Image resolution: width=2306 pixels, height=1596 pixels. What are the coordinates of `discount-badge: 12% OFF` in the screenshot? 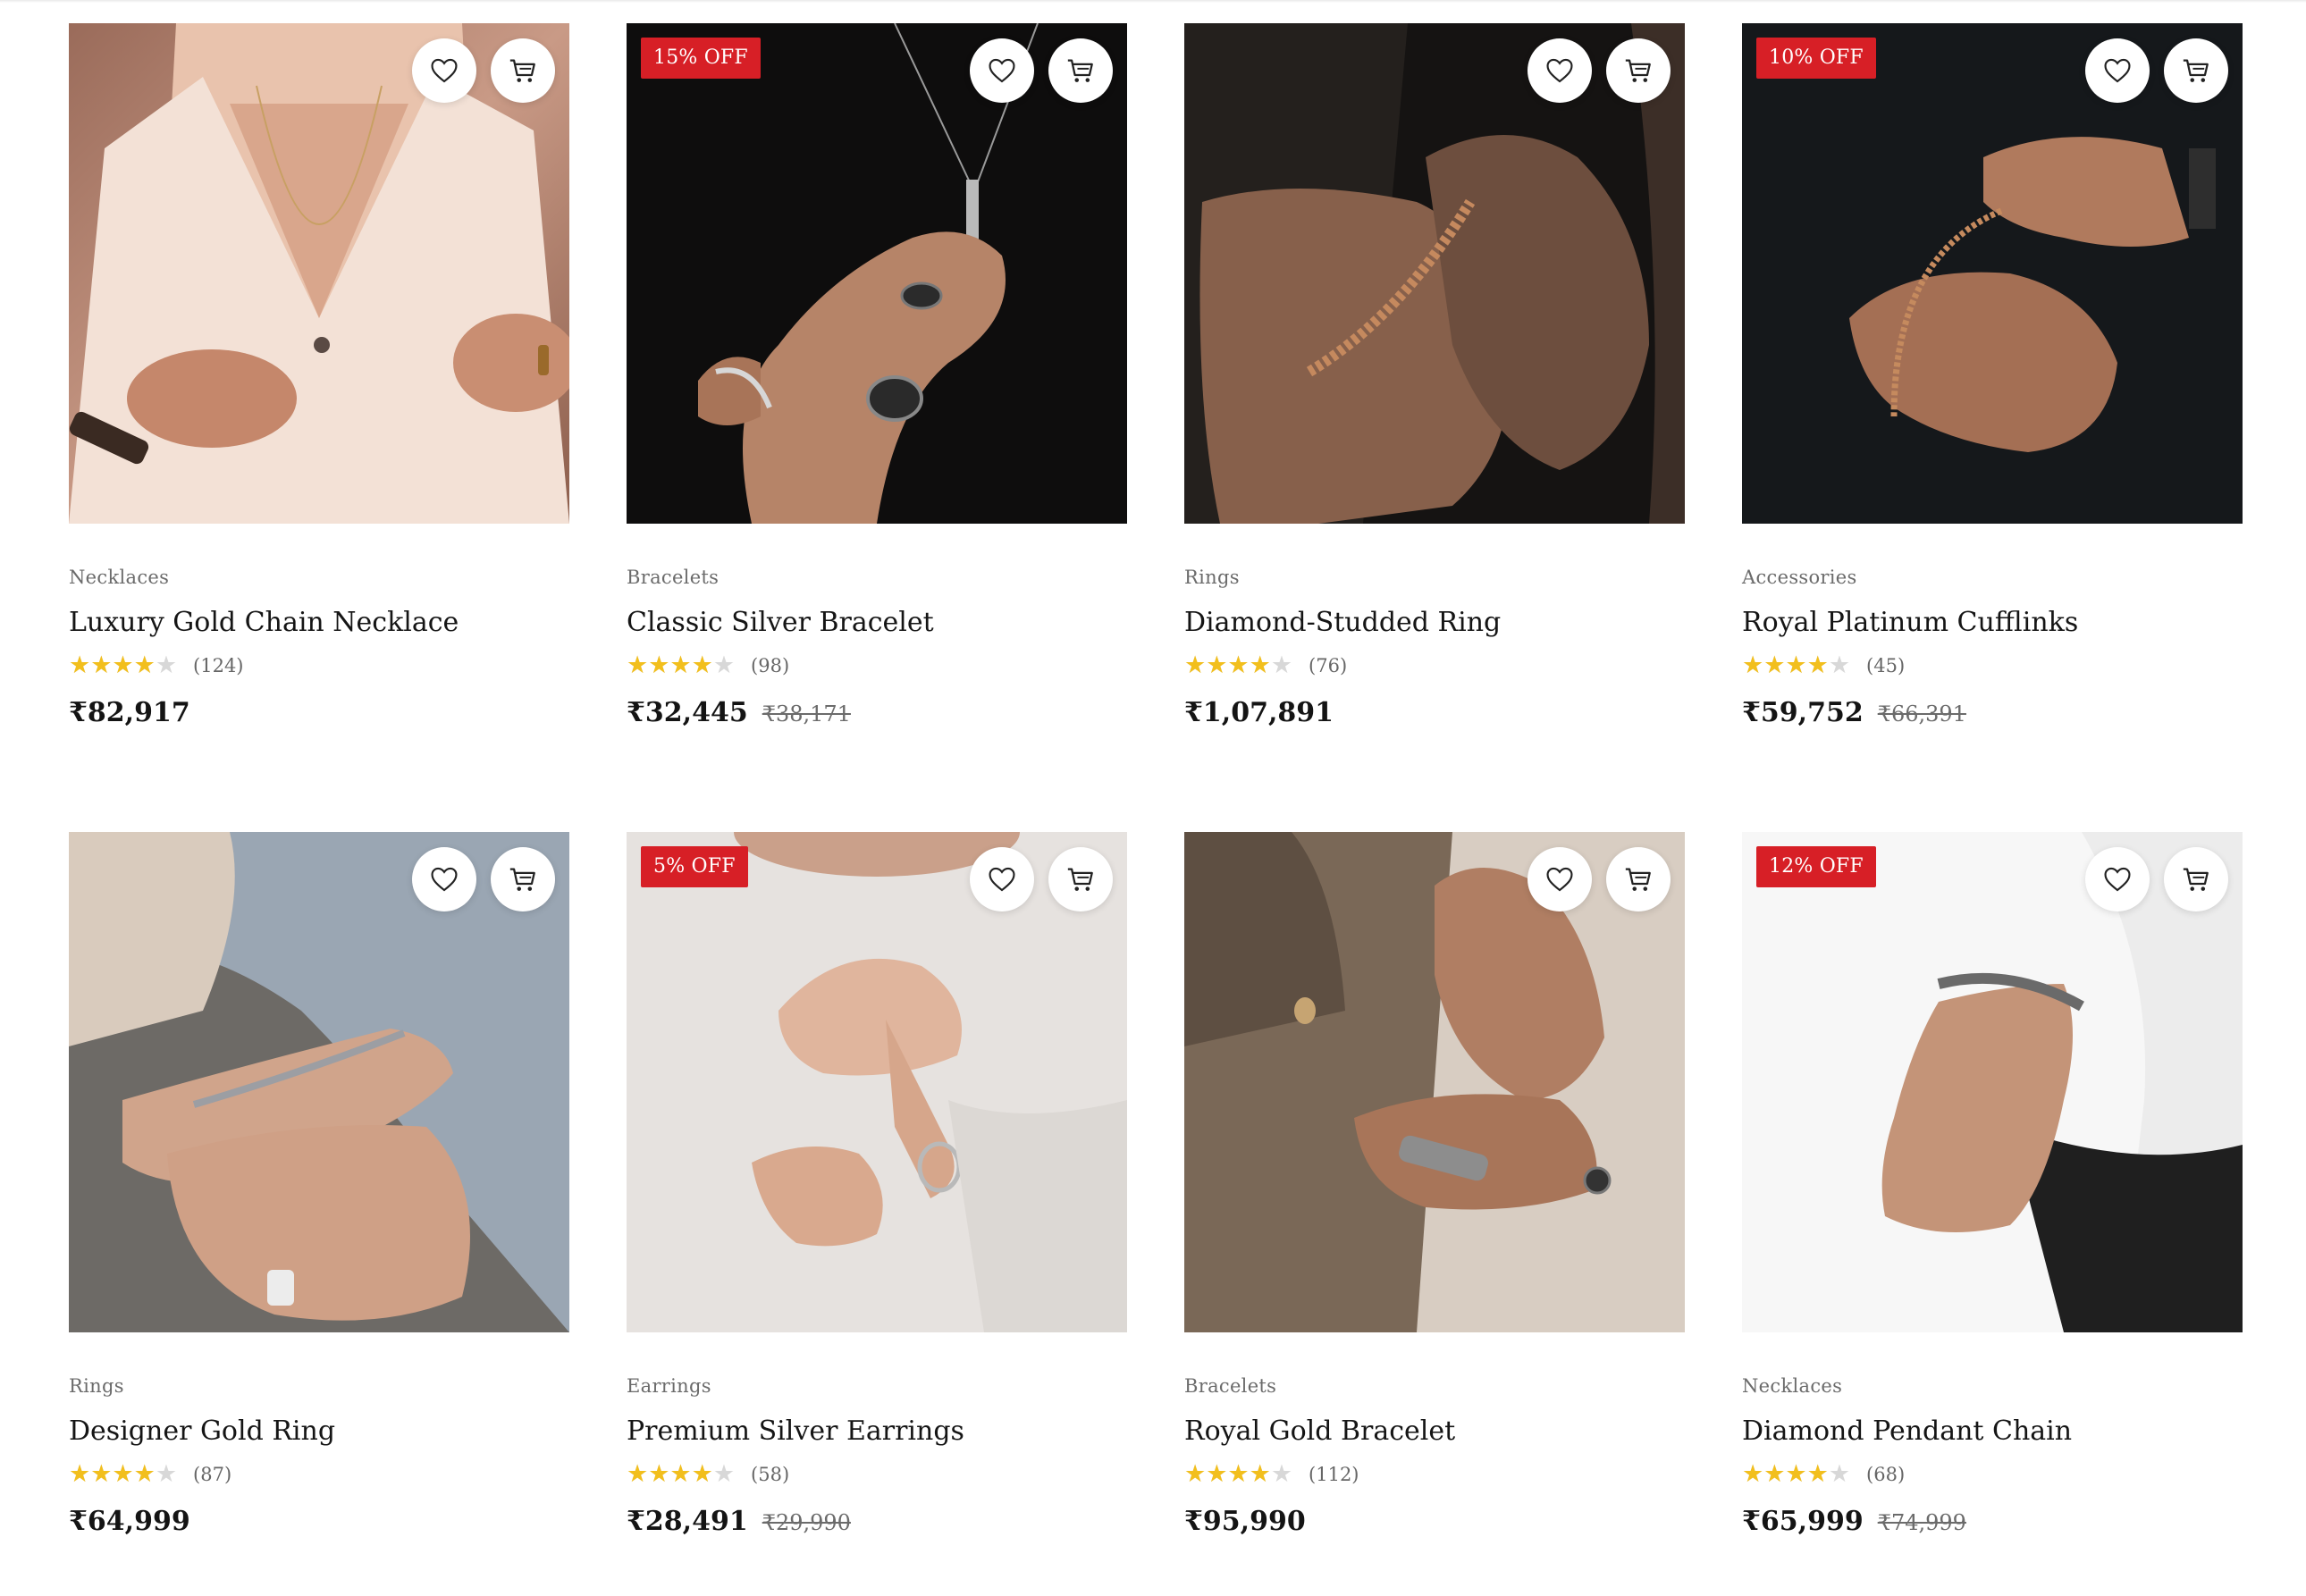 It's located at (1816, 866).